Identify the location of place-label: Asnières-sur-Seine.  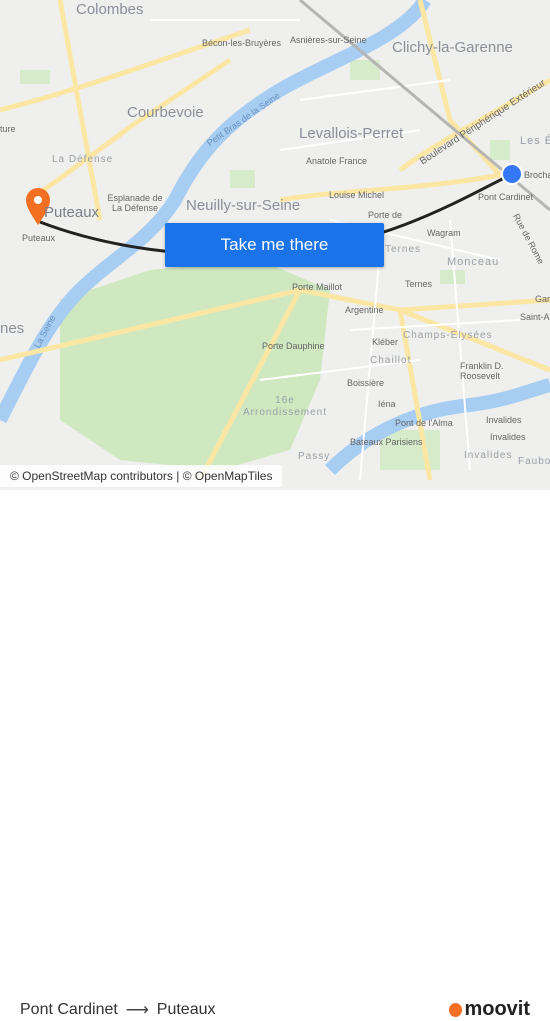
(328, 40).